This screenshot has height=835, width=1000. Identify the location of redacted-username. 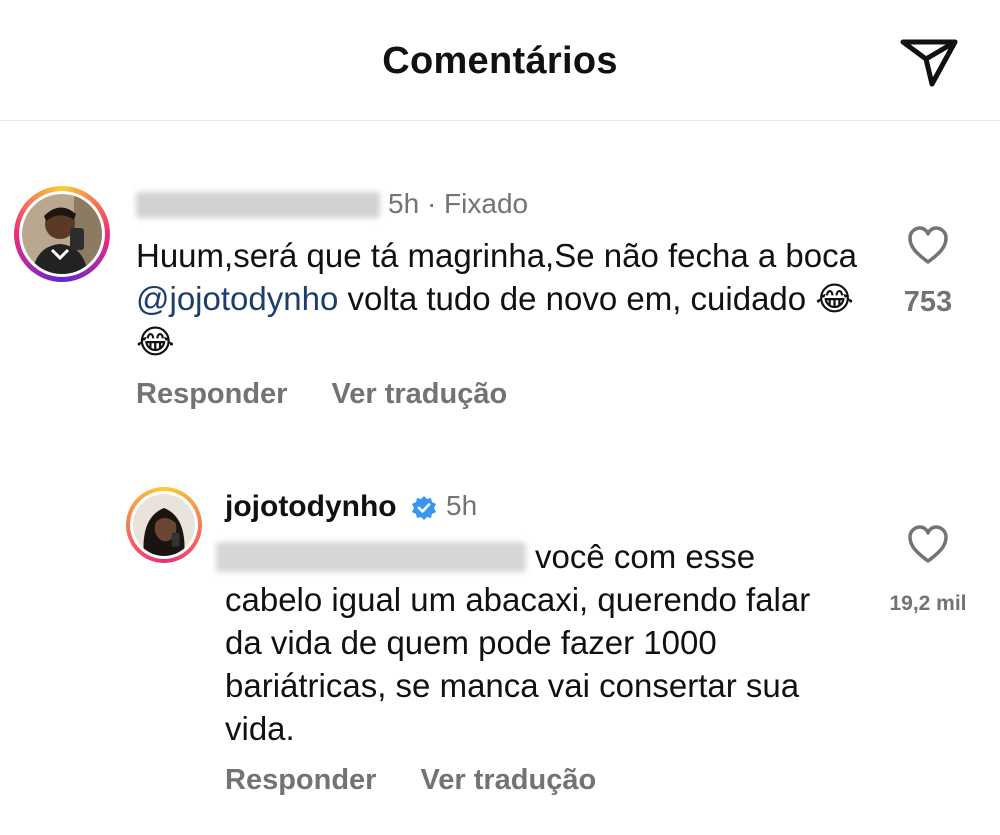
(258, 205).